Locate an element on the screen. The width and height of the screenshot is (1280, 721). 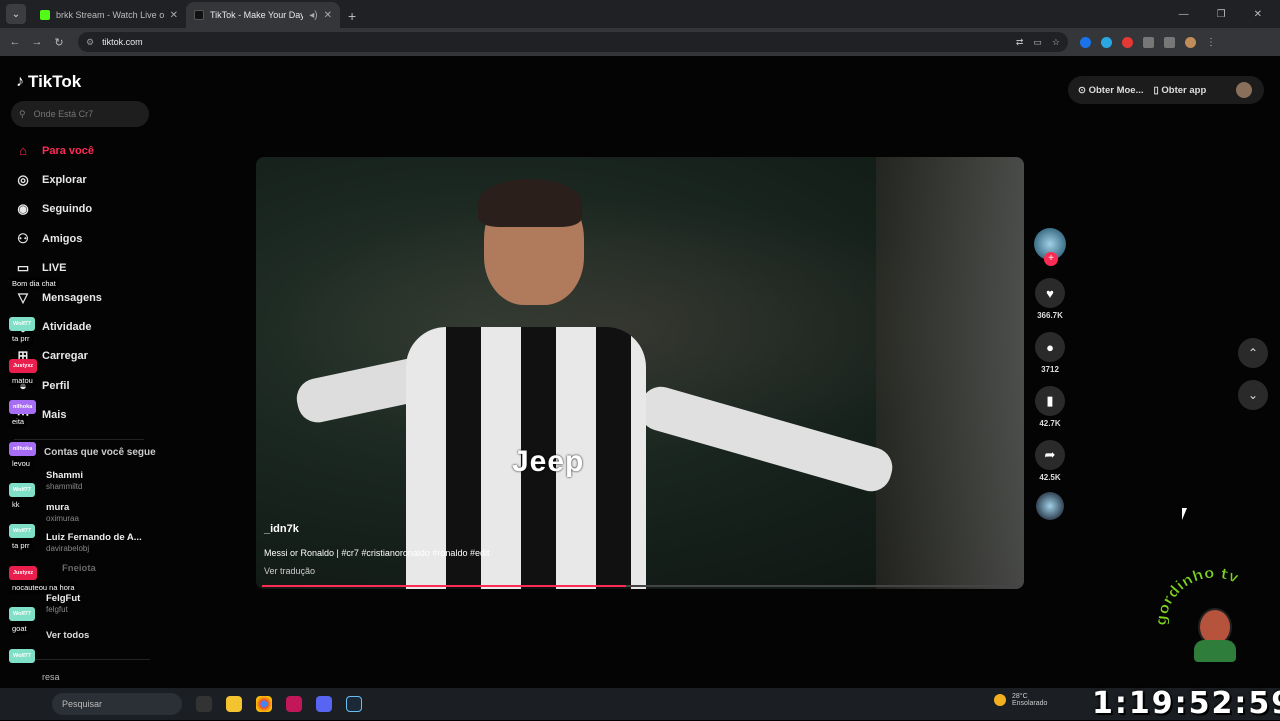
account-name: Fneiota is located at coordinates (79, 568).